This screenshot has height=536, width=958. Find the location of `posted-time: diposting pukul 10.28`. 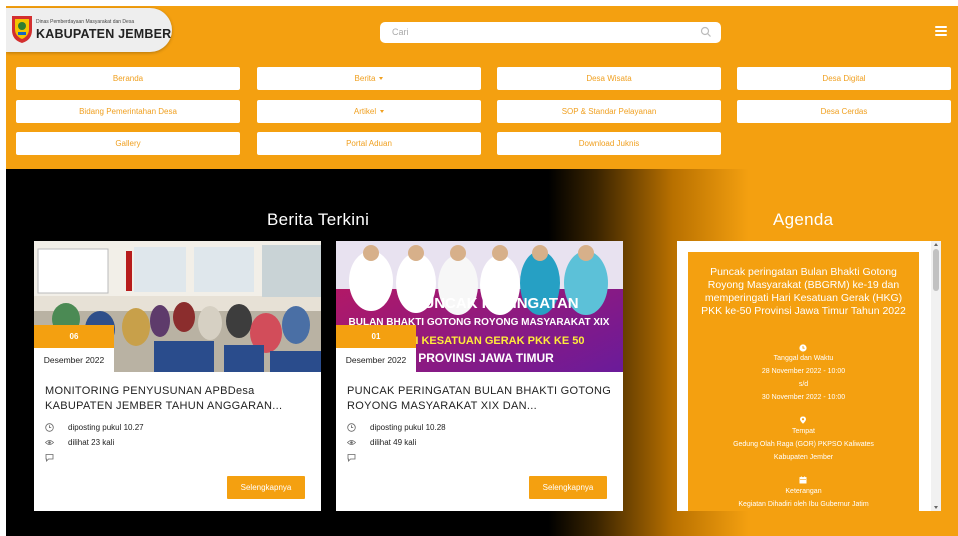

posted-time: diposting pukul 10.28 is located at coordinates (396, 427).